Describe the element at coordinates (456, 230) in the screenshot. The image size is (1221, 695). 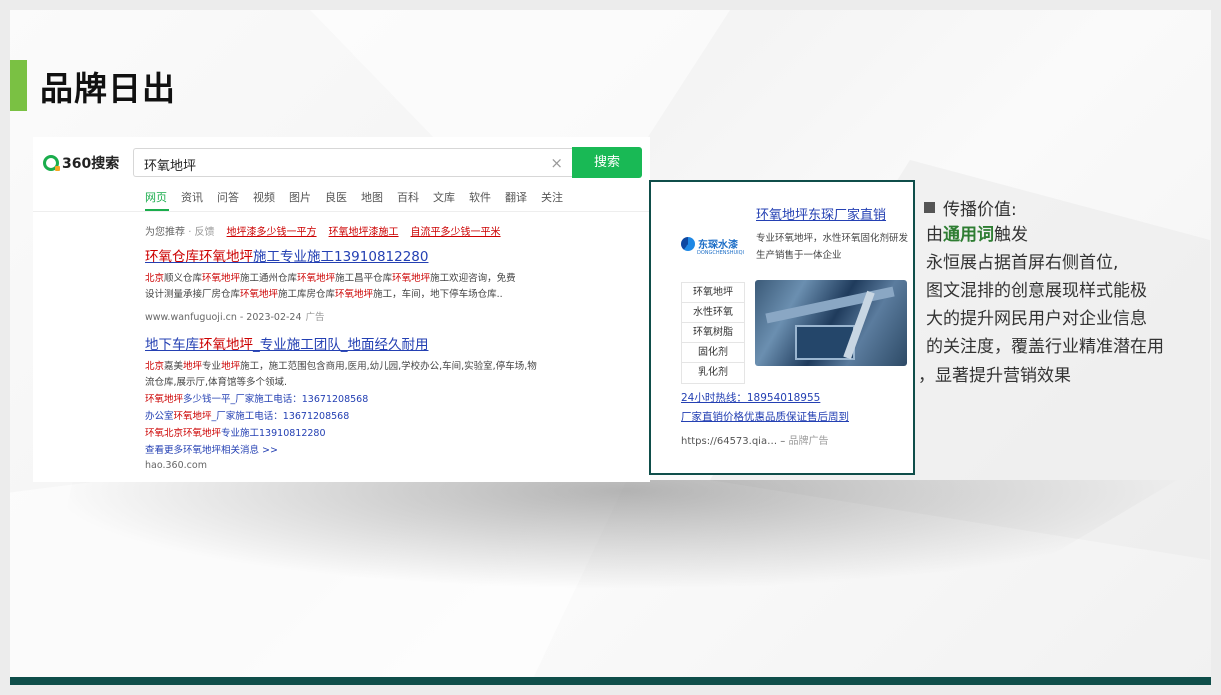
I see `suggestion-link: 自流平多少钱一平米` at that location.